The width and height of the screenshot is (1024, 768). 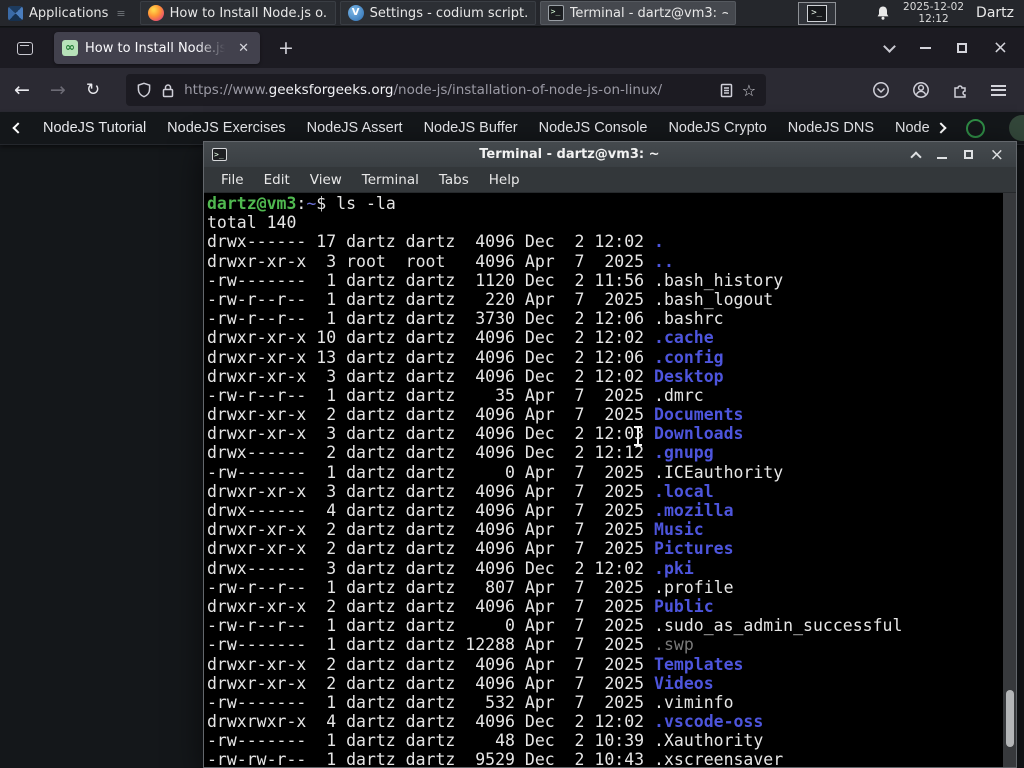 I want to click on terminal-menu-item: Edit, so click(x=277, y=180).